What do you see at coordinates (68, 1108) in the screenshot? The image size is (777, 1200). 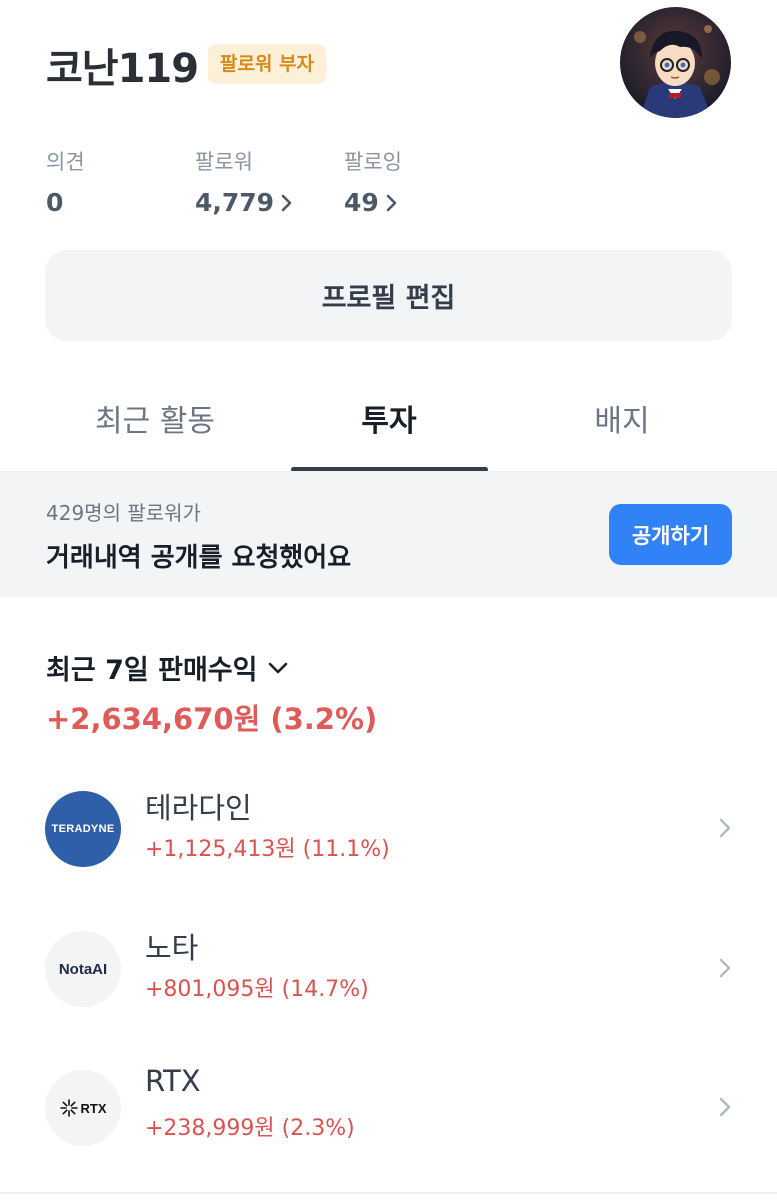 I see `rtx-sunburst-icon` at bounding box center [68, 1108].